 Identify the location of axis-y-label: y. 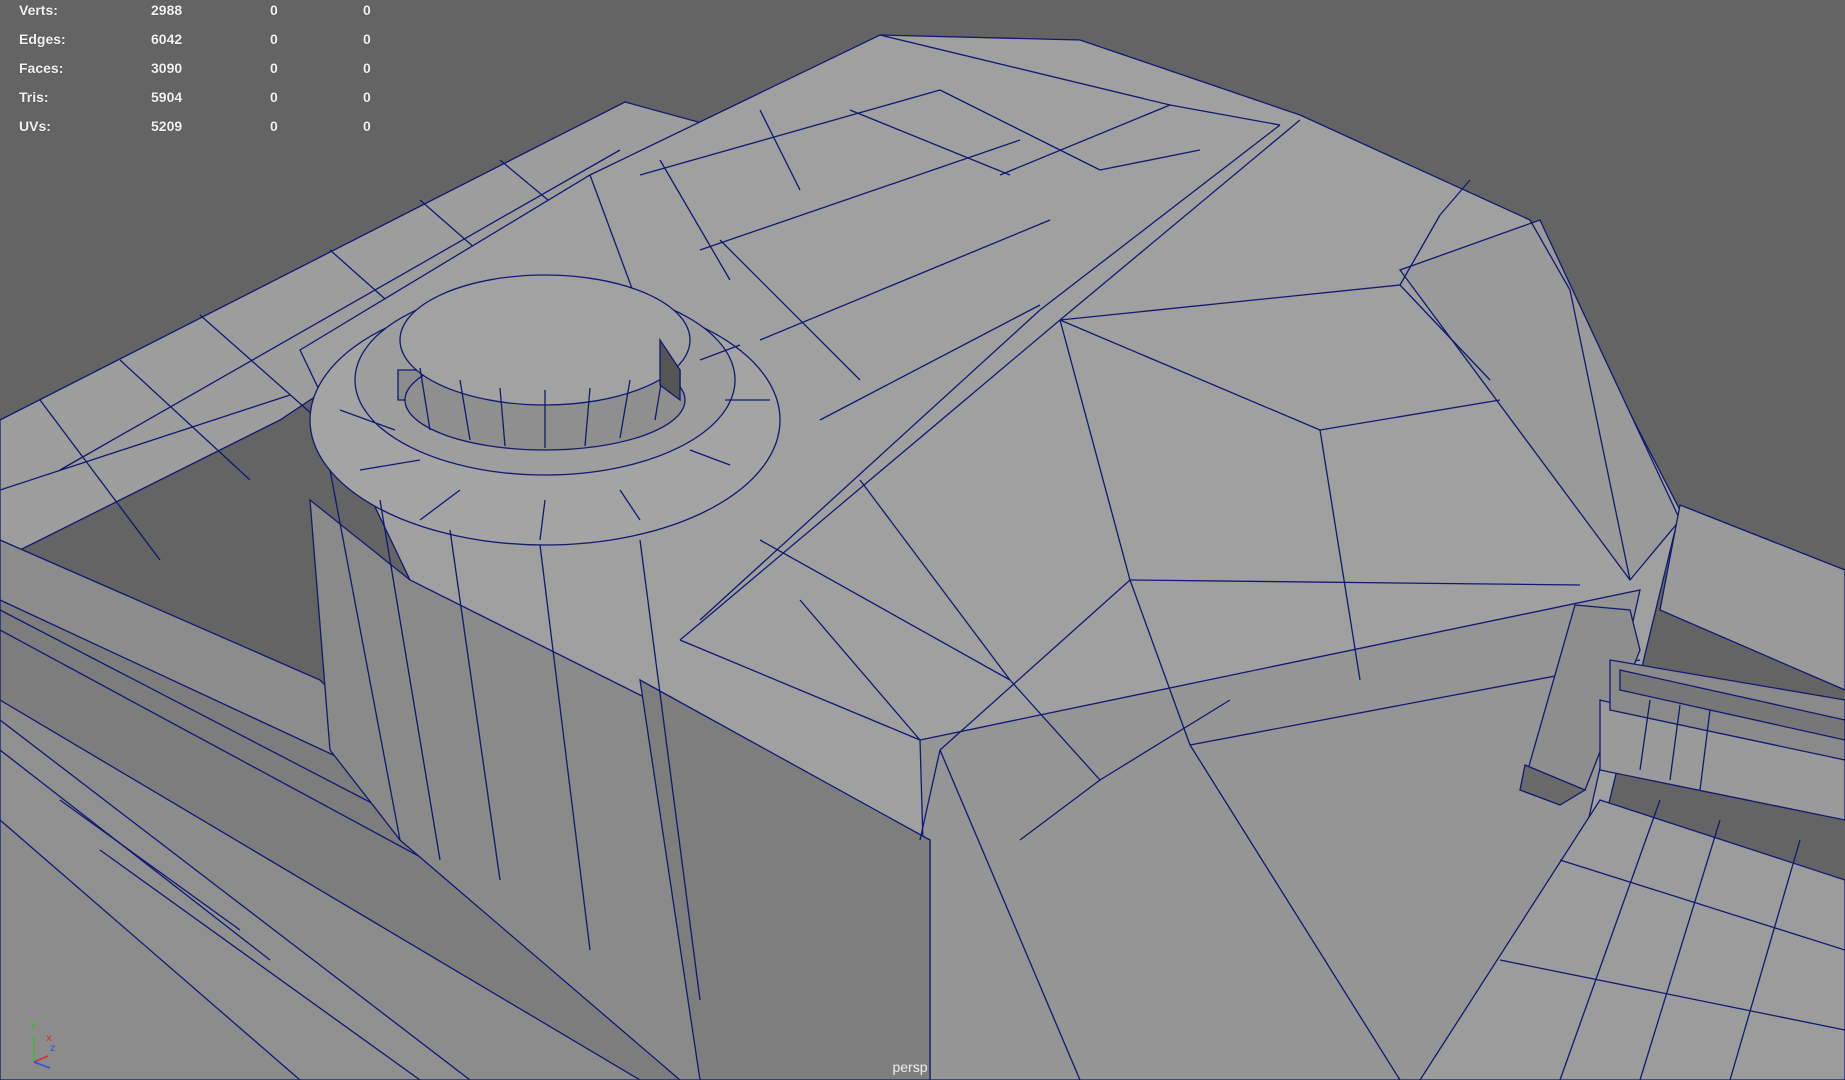
(33, 1024).